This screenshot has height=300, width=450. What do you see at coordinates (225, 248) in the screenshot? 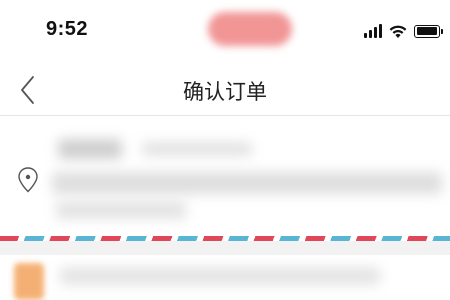
I see `section-gap` at bounding box center [225, 248].